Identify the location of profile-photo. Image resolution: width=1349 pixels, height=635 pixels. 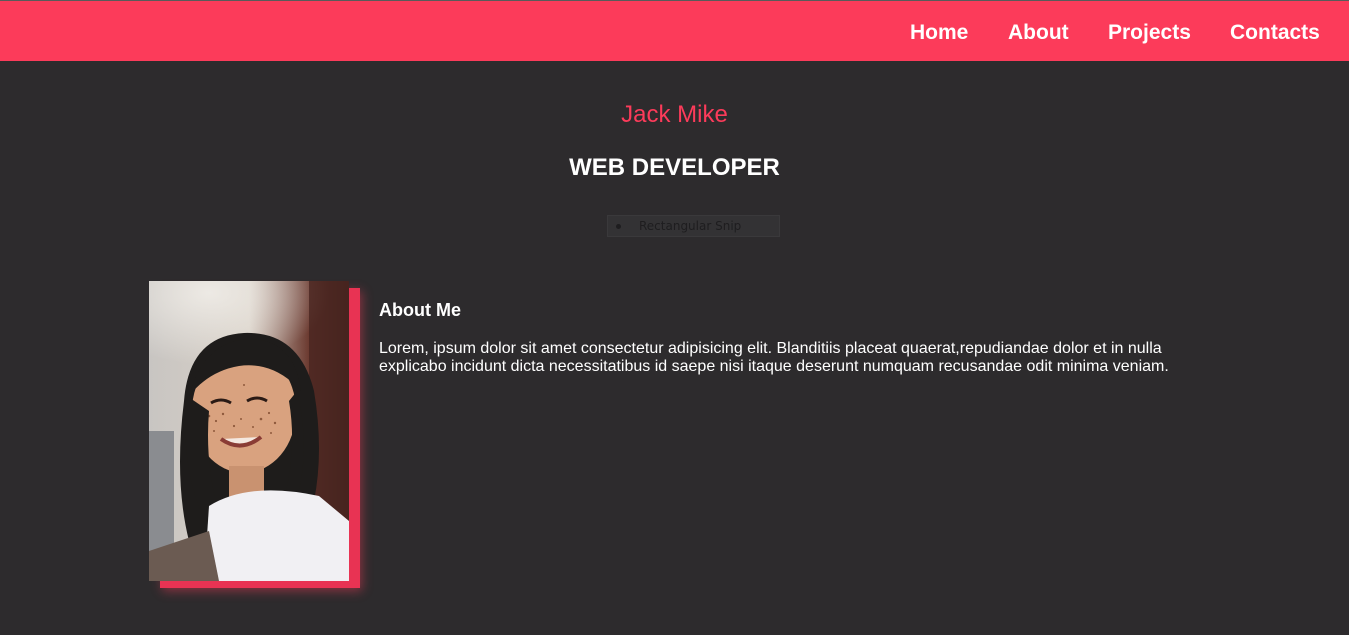
(249, 431).